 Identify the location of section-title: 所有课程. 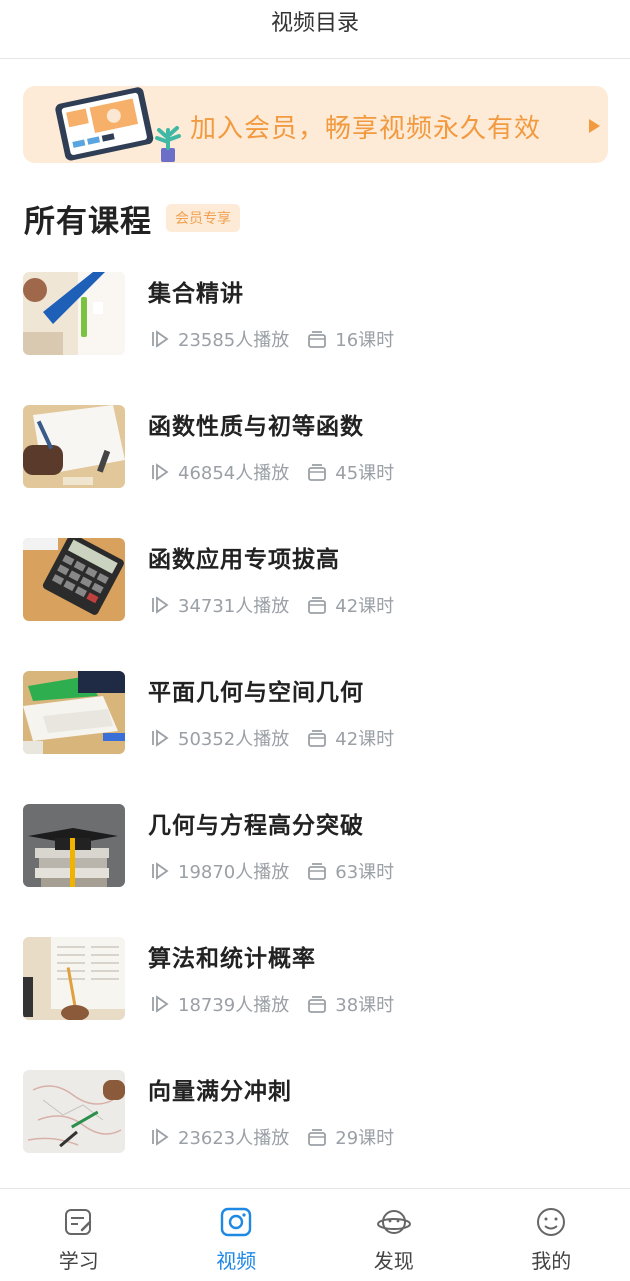
(88, 218).